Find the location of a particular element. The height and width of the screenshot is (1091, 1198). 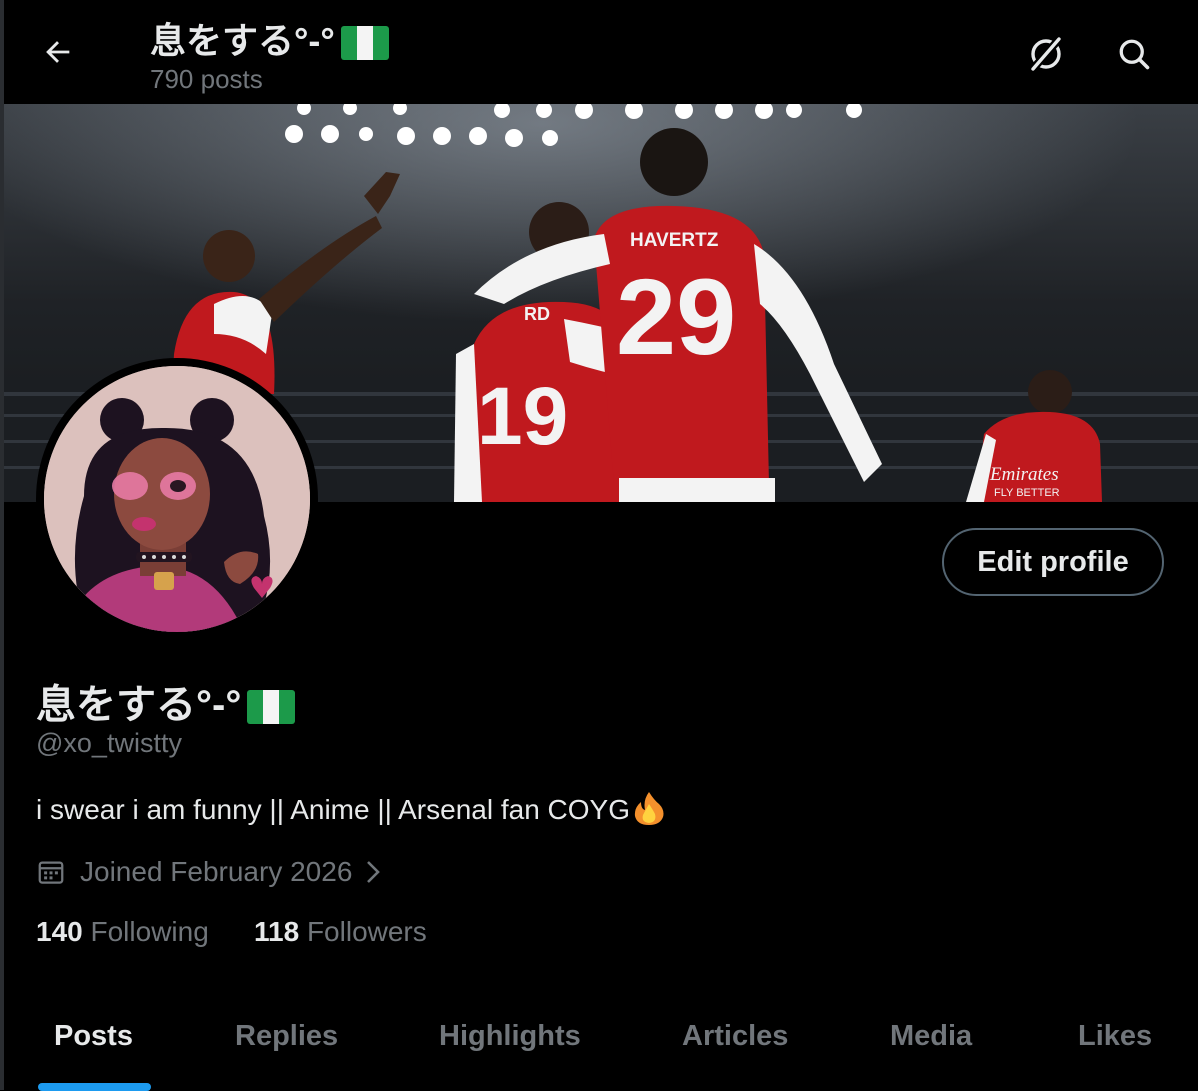

header-title-text: 息をする°-° is located at coordinates (242, 40).